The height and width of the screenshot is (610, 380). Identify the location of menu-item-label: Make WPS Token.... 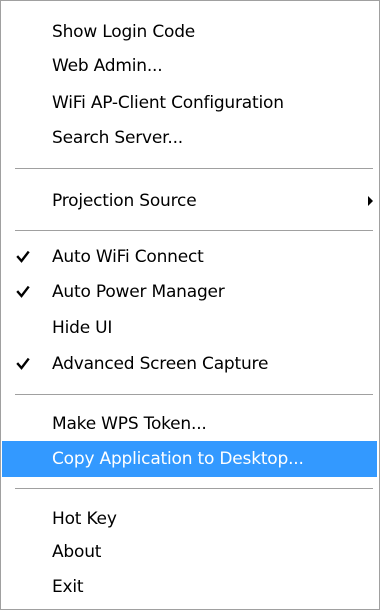
(129, 424).